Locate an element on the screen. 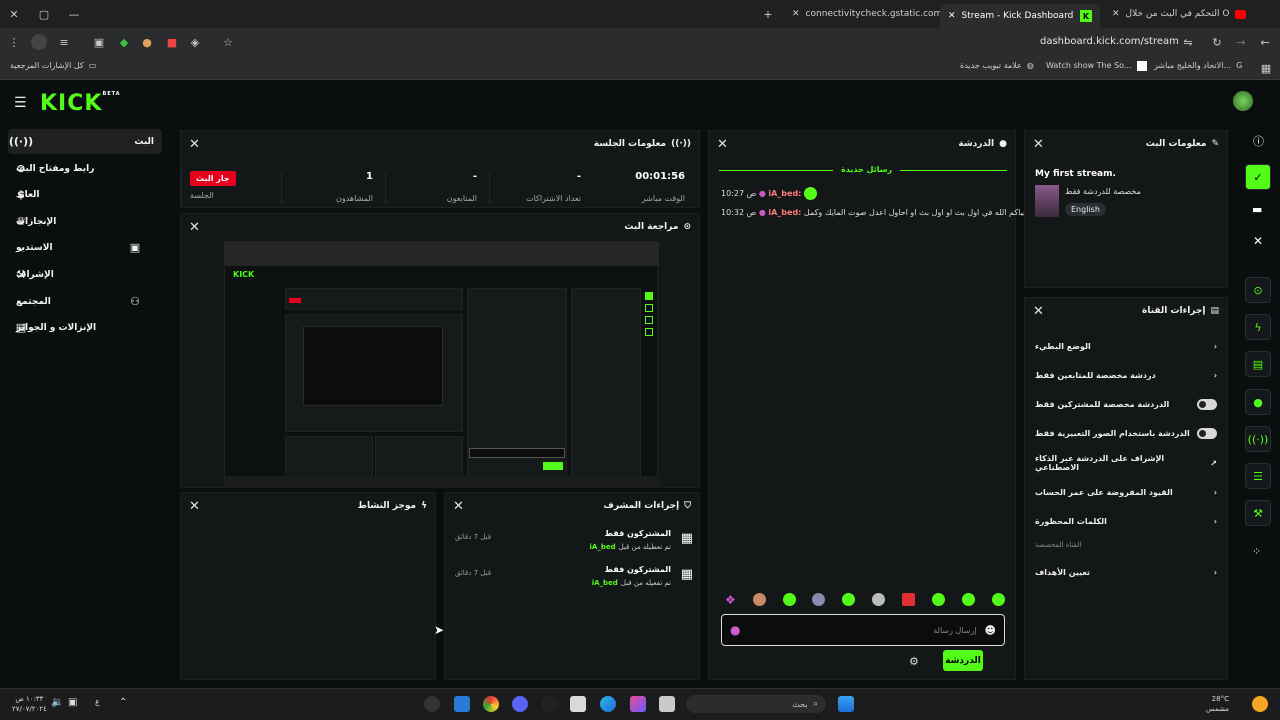  action-set-goals: تعيين الأهداف › is located at coordinates (1126, 572).